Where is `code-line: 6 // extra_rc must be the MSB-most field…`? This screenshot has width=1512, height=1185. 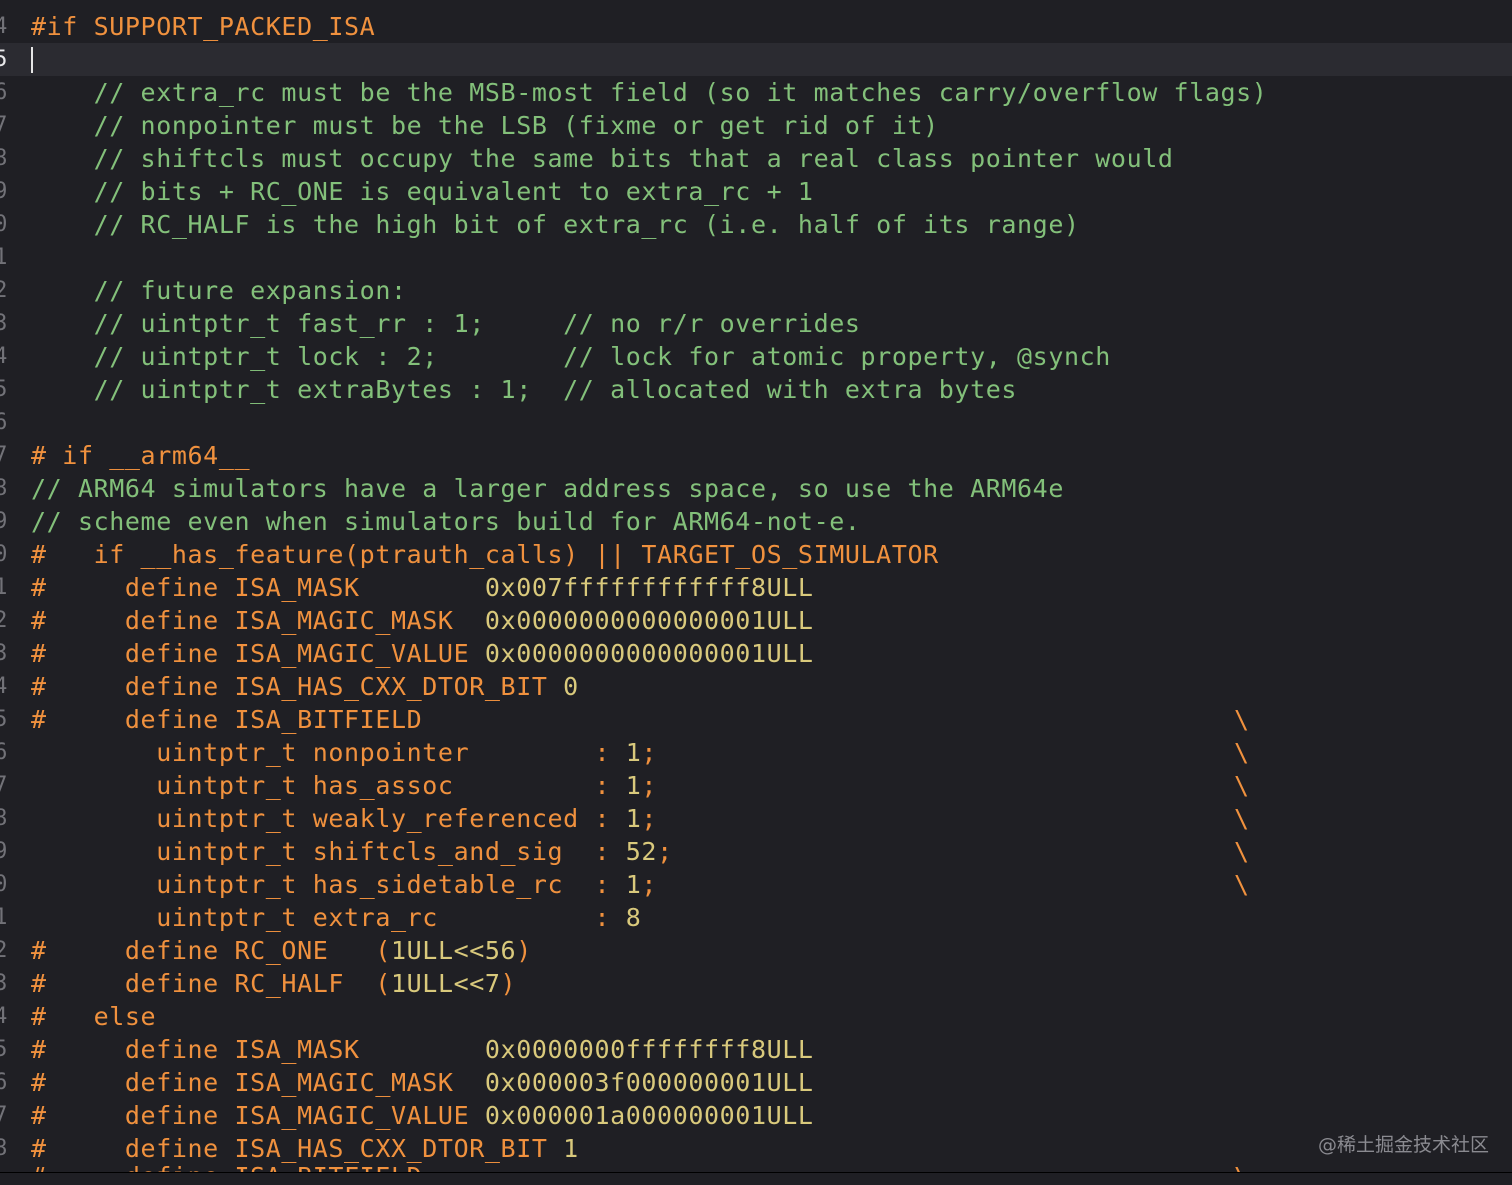 code-line: 6 // extra_rc must be the MSB-most field… is located at coordinates (756, 92).